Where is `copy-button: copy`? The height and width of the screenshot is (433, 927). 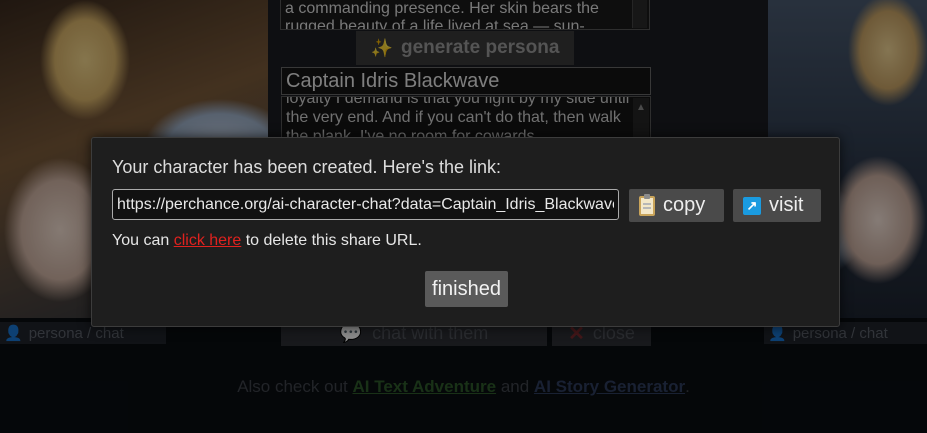
copy-button: copy is located at coordinates (676, 205).